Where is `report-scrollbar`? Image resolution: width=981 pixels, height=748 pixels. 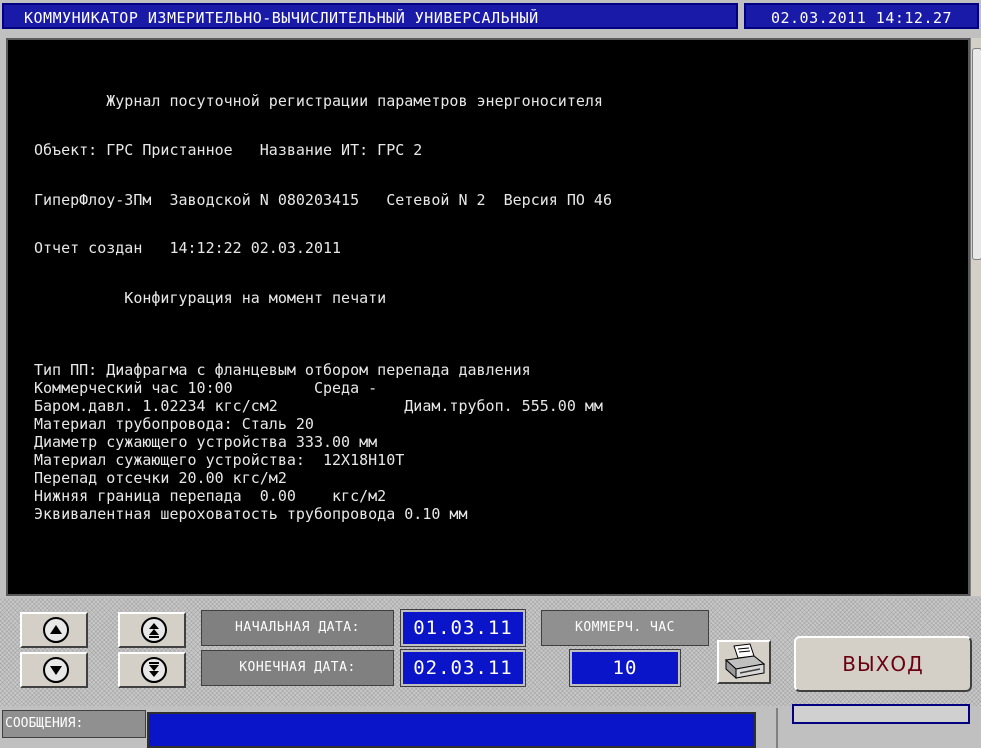
report-scrollbar is located at coordinates (975, 317).